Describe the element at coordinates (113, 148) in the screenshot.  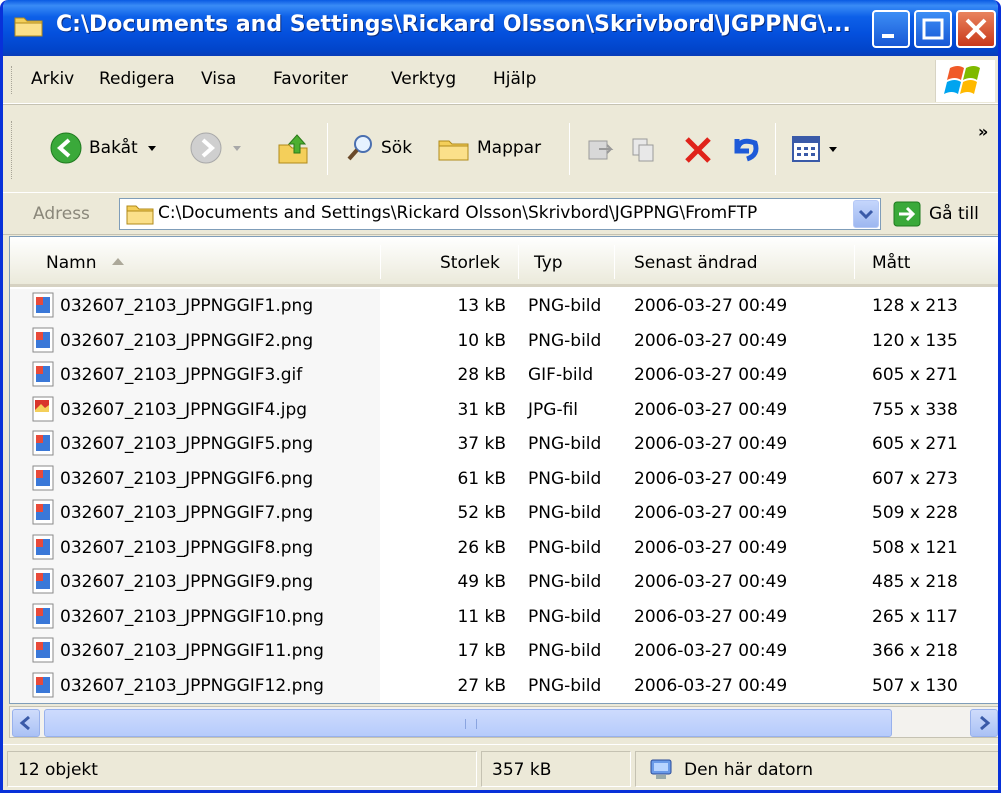
I see `back-label: Bakåt` at that location.